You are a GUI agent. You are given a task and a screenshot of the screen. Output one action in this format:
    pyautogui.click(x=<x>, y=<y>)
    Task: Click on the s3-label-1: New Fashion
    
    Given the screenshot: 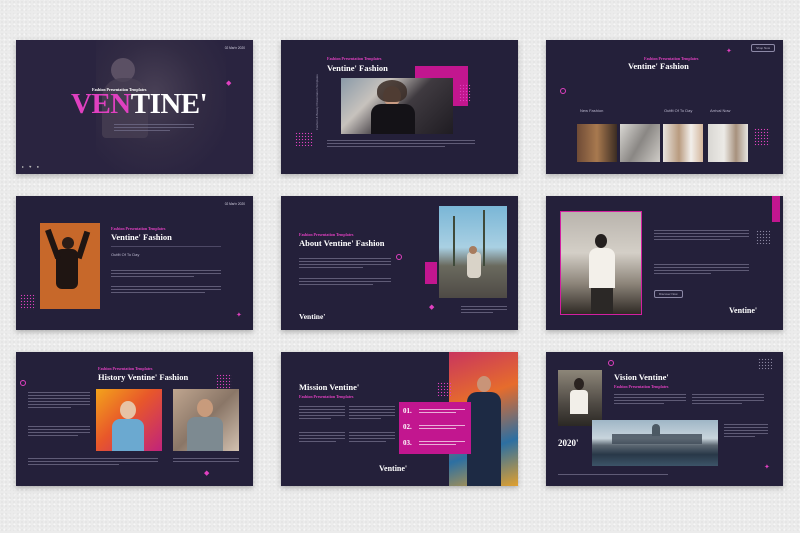 What is the action you would take?
    pyautogui.click(x=592, y=110)
    